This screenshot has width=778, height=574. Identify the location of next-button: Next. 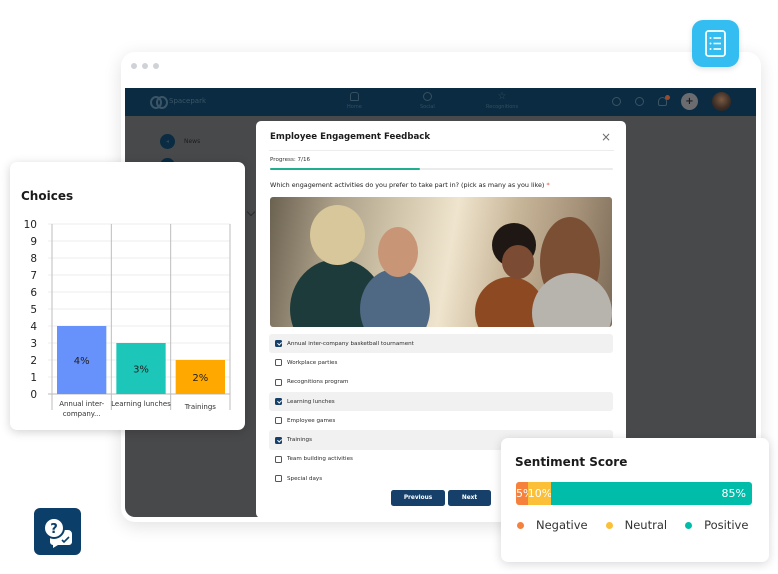
(469, 498).